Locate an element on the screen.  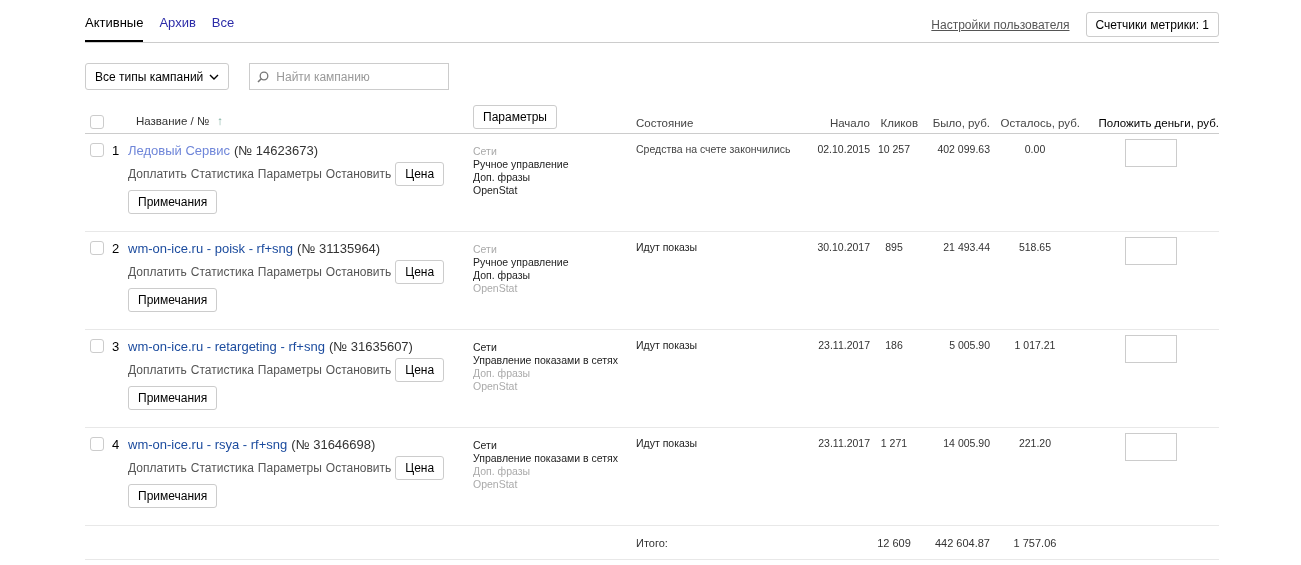
was-cell-text: 402 099.63 is located at coordinates (963, 150).